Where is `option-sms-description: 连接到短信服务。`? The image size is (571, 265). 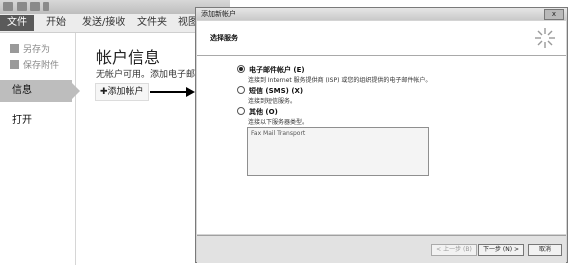 option-sms-description: 连接到短信服务。 is located at coordinates (272, 101).